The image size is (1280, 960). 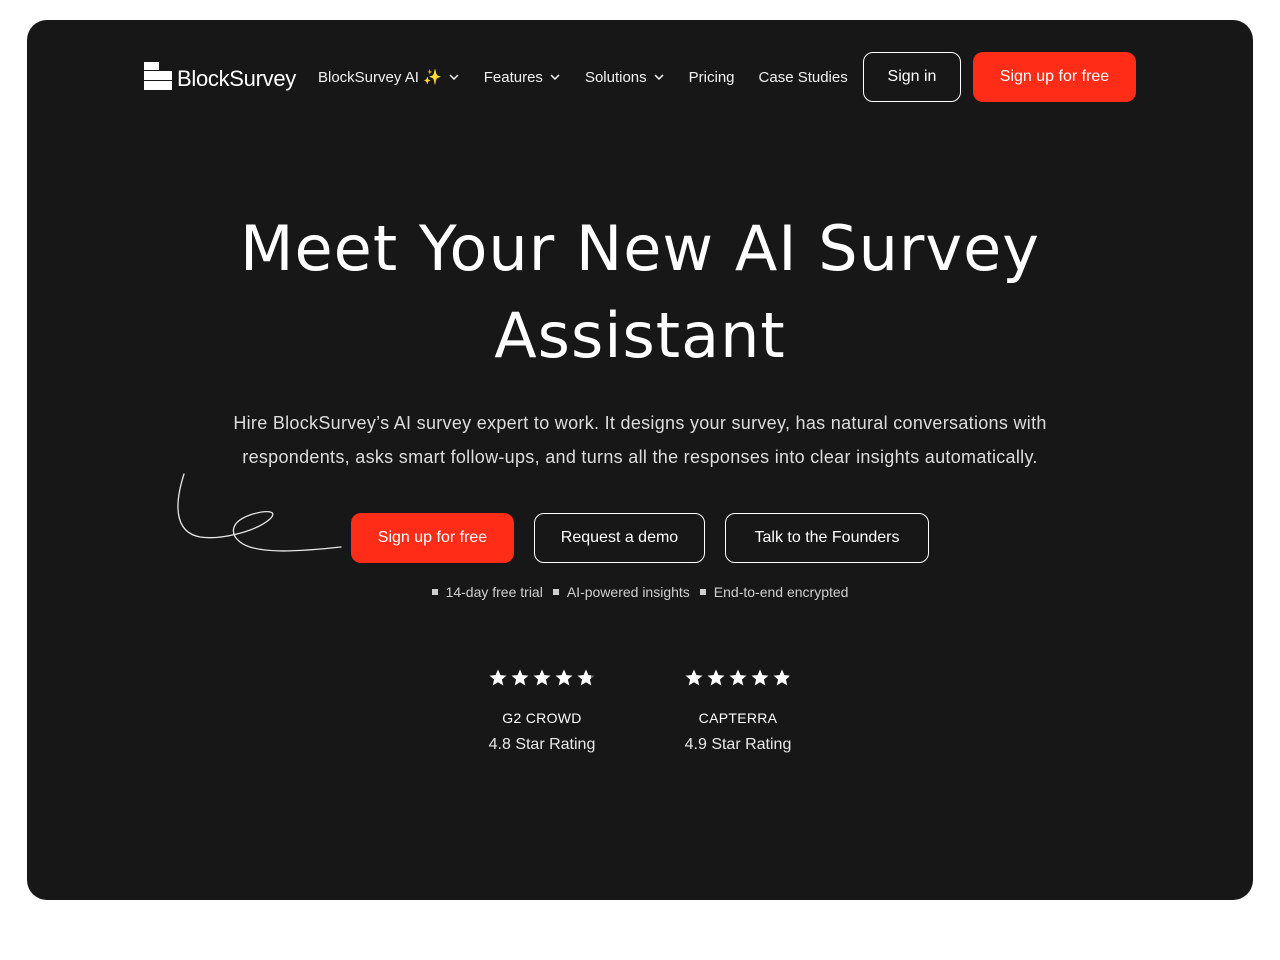 What do you see at coordinates (912, 77) in the screenshot?
I see `sign-in-button: Sign in` at bounding box center [912, 77].